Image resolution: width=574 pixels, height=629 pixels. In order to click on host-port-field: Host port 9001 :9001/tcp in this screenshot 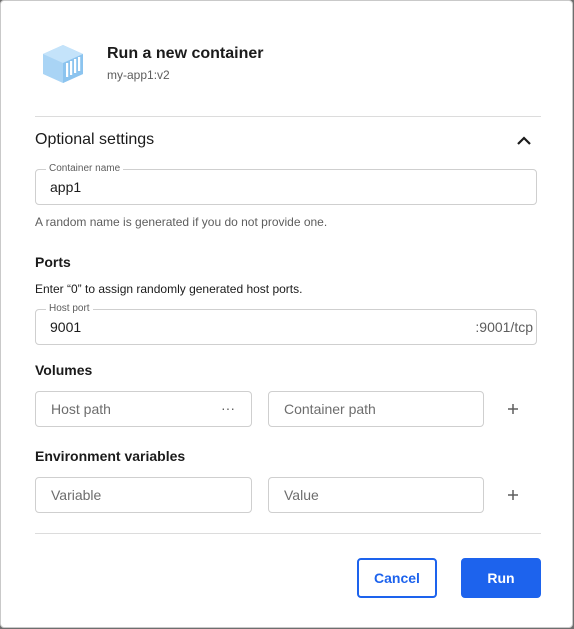, I will do `click(286, 324)`.